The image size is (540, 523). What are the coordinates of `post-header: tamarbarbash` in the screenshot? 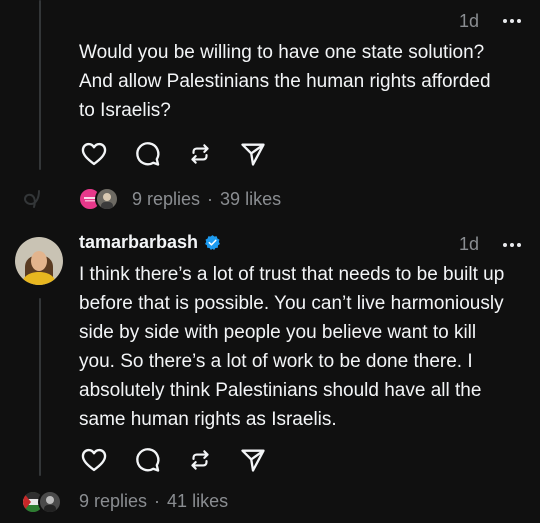 It's located at (150, 242).